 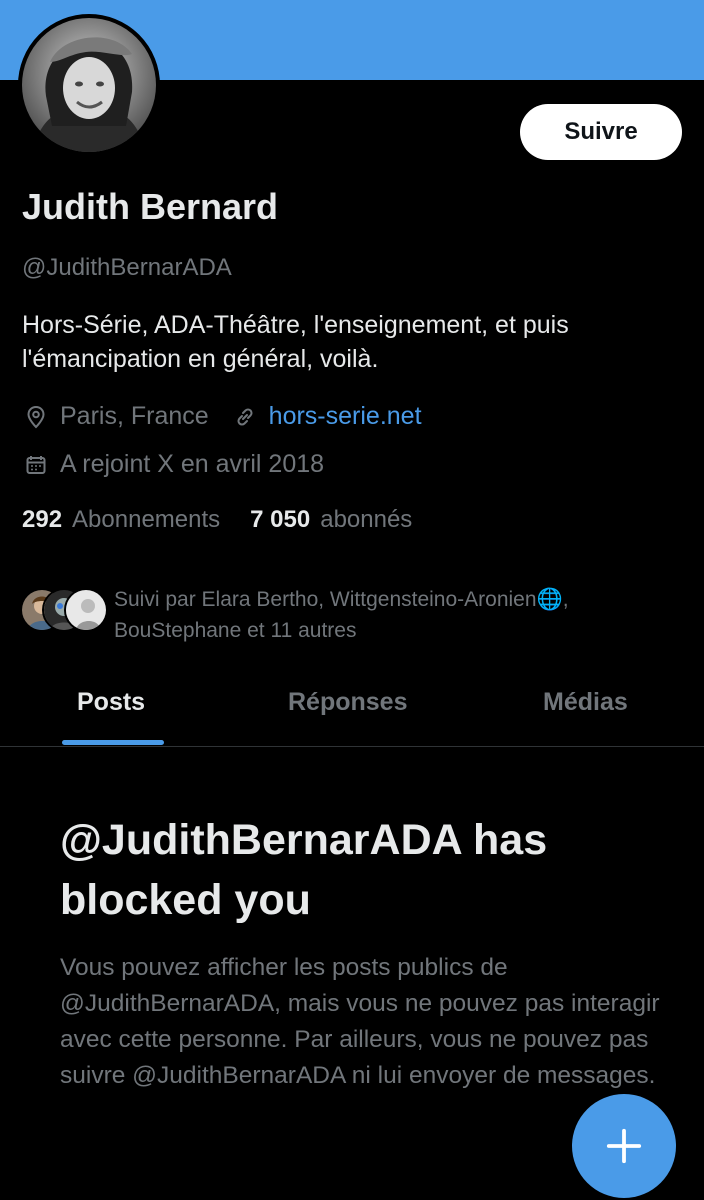 What do you see at coordinates (245, 417) in the screenshot?
I see `link-icon` at bounding box center [245, 417].